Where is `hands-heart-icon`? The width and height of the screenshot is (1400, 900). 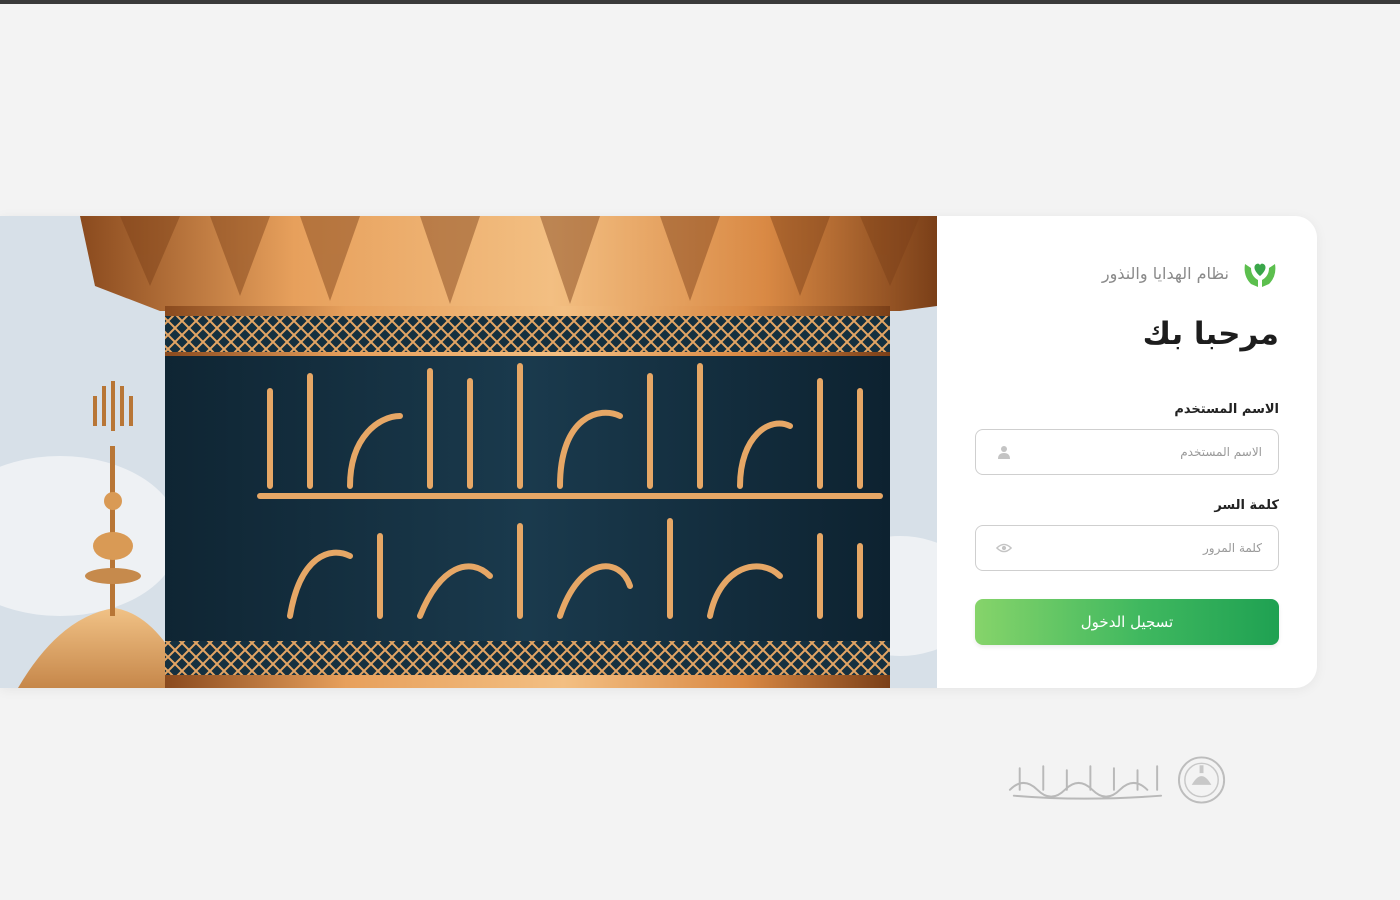
hands-heart-icon is located at coordinates (1260, 275).